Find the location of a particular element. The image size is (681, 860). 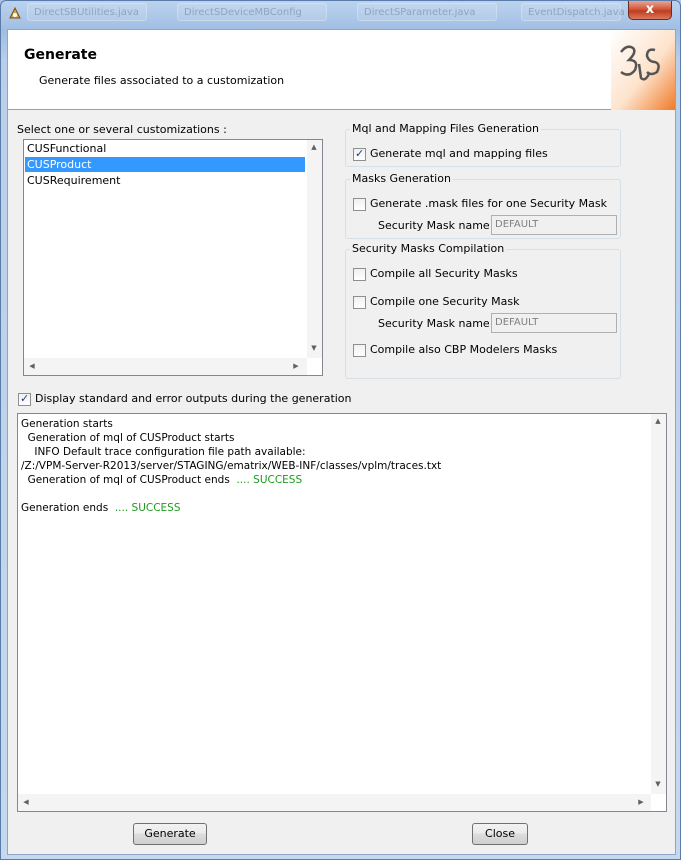

display-outputs-checkbox is located at coordinates (24, 399).